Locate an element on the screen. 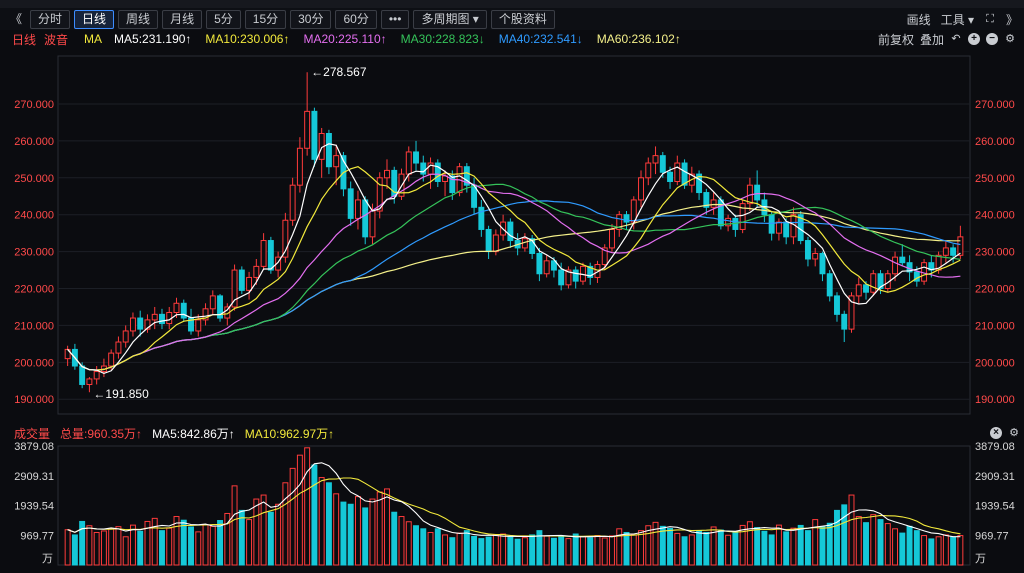  price-tick-right: 230.000 is located at coordinates (995, 253).